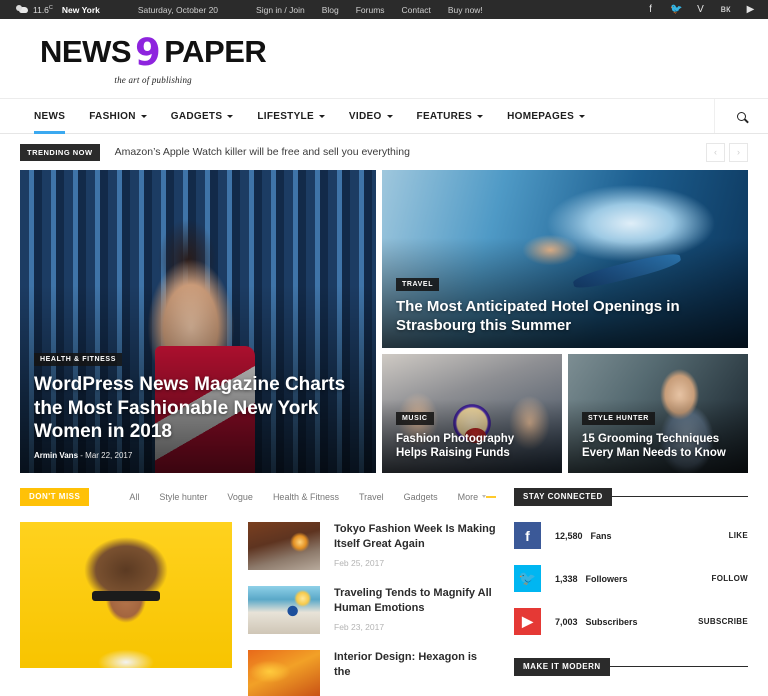 The width and height of the screenshot is (768, 696). What do you see at coordinates (86, 51) in the screenshot?
I see `logo-text-news: NEWS` at bounding box center [86, 51].